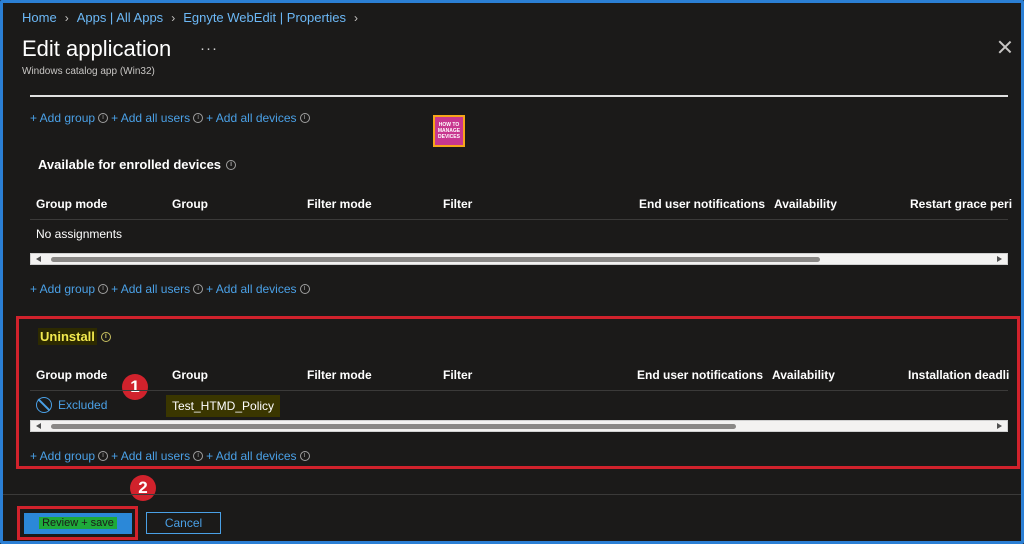  I want to click on cancel-button: Cancel, so click(183, 523).